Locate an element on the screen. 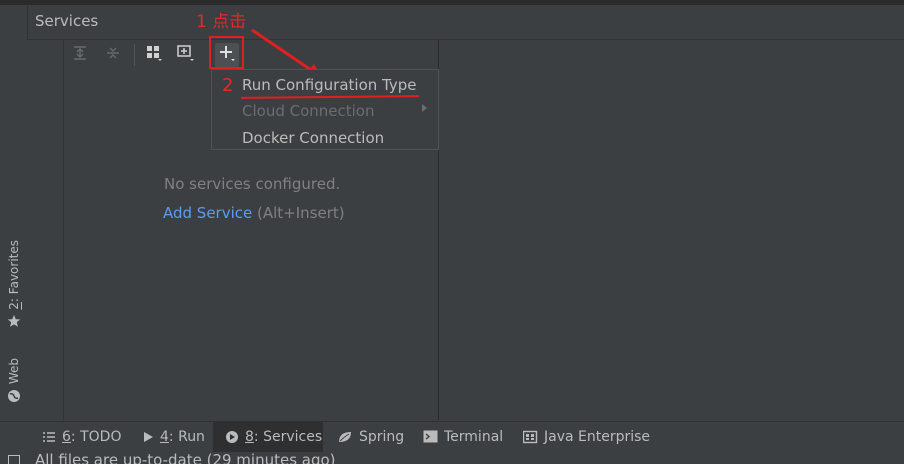 The height and width of the screenshot is (464, 904). expand-all-button is located at coordinates (80, 55).